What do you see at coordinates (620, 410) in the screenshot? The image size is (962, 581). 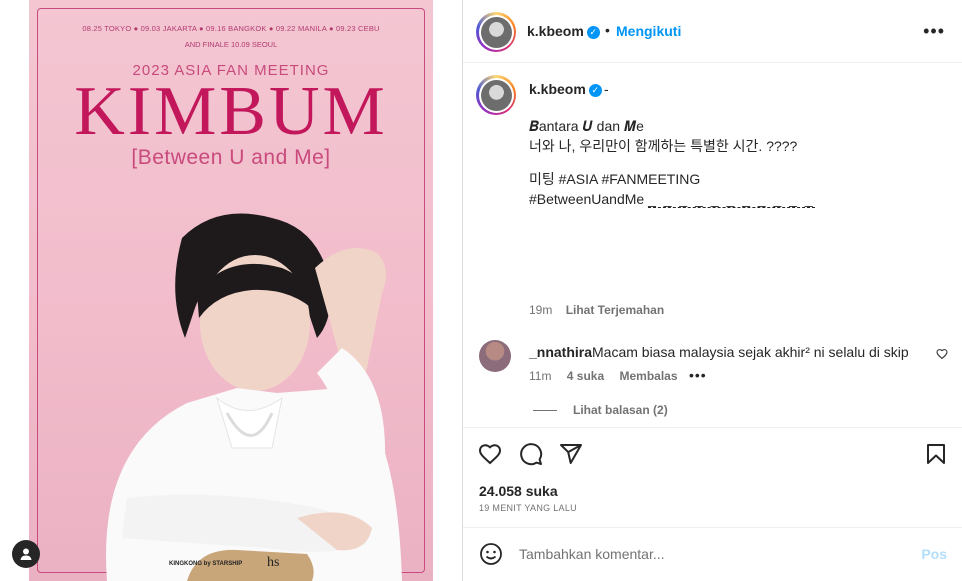 I see `view-replies-button: Lihat balasan (2)` at bounding box center [620, 410].